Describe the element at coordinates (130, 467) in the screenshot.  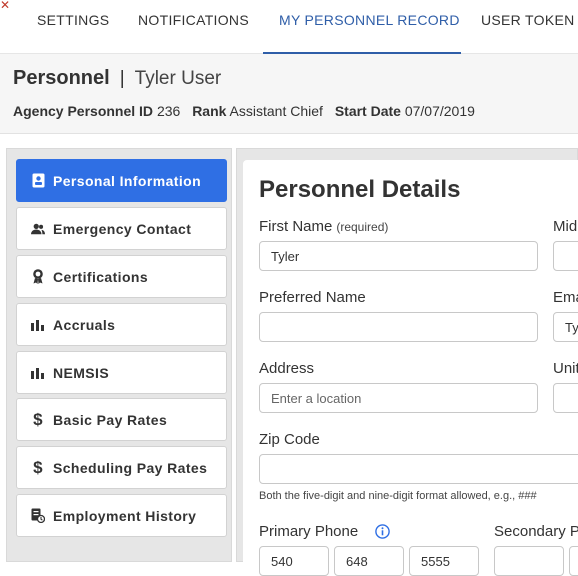
I see `sidebar-item-label: Scheduling Pay Rates` at that location.